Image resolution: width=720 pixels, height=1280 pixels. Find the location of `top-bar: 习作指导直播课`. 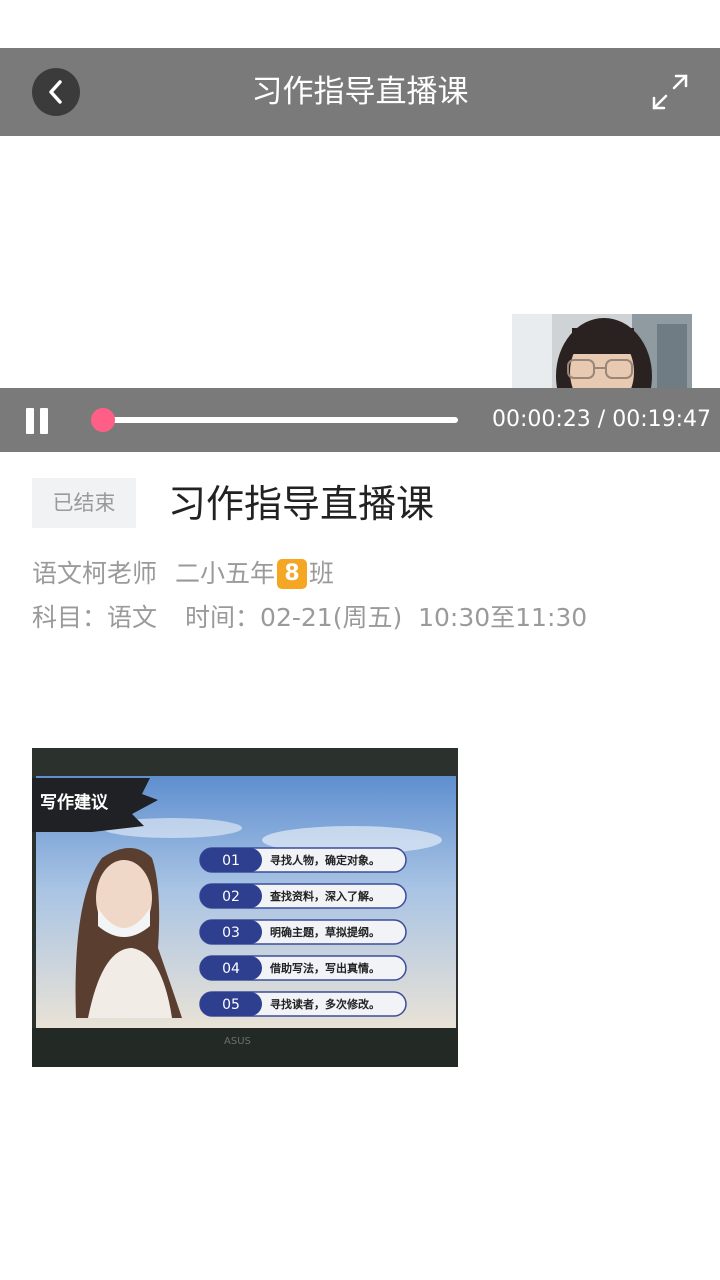

top-bar: 习作指导直播课 is located at coordinates (360, 92).